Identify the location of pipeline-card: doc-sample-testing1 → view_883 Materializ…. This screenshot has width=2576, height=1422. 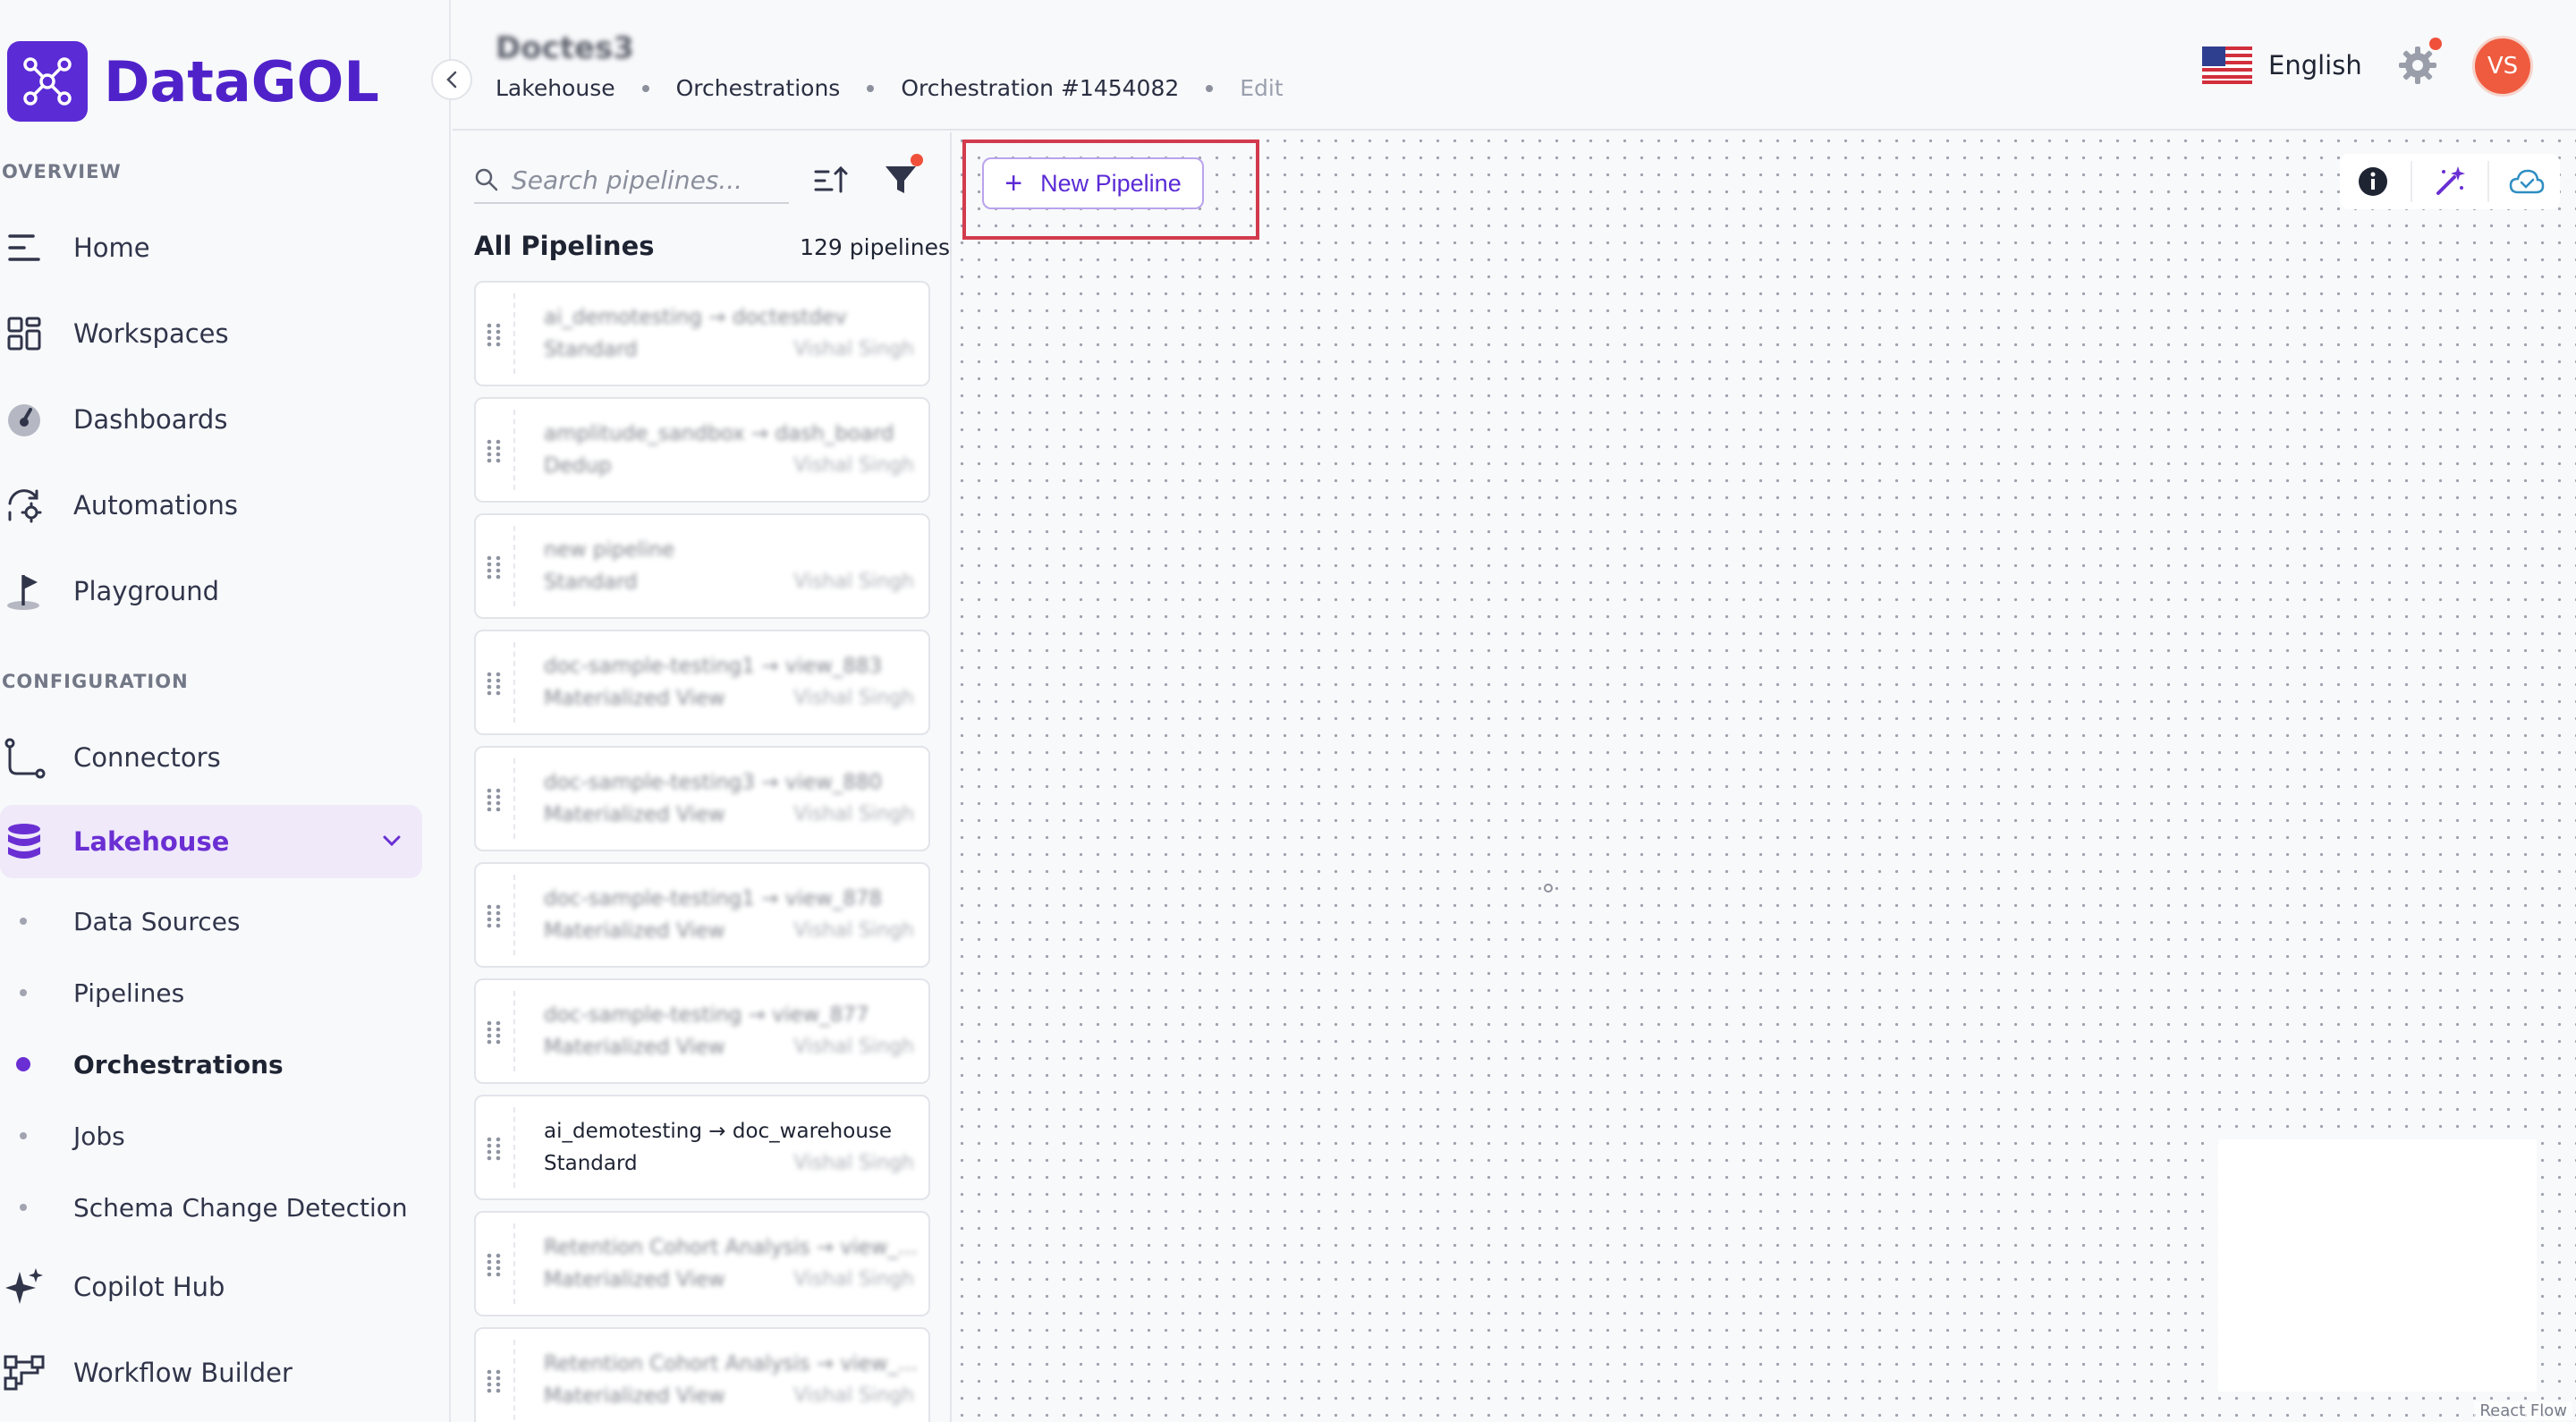
(702, 682).